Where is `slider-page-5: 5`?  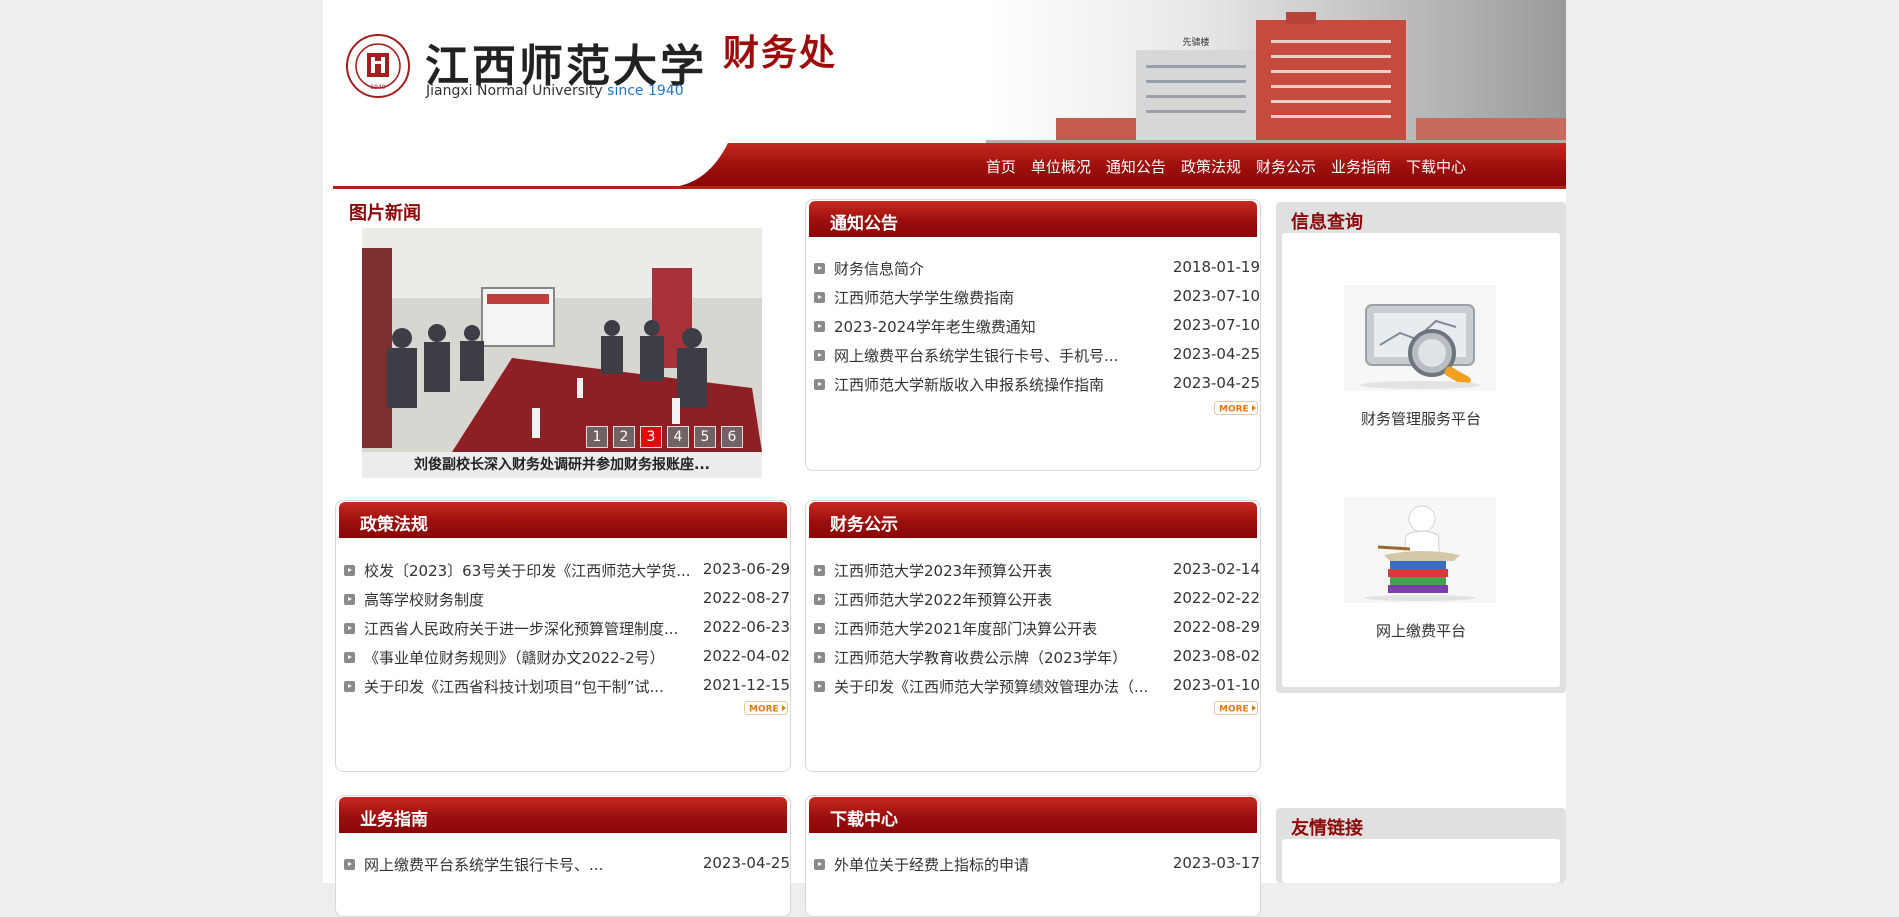 slider-page-5: 5 is located at coordinates (705, 437).